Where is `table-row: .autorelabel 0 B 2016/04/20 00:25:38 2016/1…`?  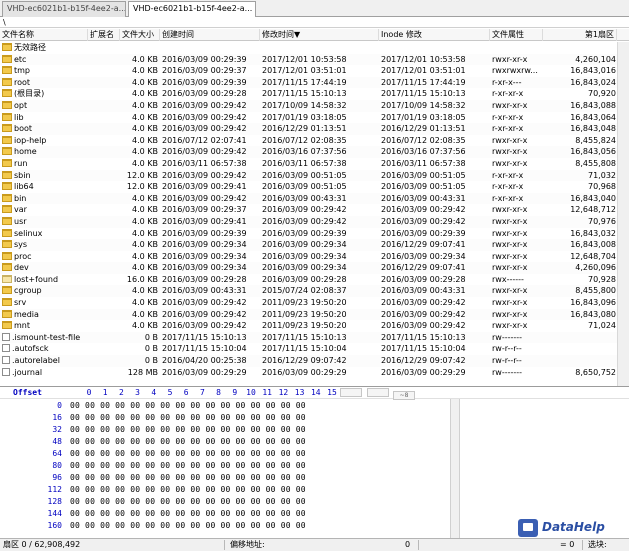 table-row: .autorelabel 0 B 2016/04/20 00:25:38 2016/1… is located at coordinates (314, 361).